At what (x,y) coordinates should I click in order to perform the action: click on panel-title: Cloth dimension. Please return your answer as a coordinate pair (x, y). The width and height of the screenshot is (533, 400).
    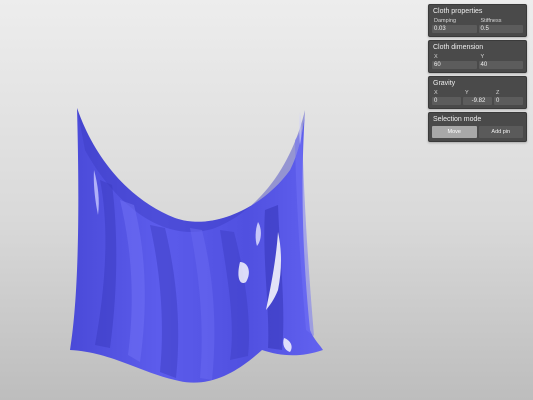
    Looking at the image, I should click on (458, 47).